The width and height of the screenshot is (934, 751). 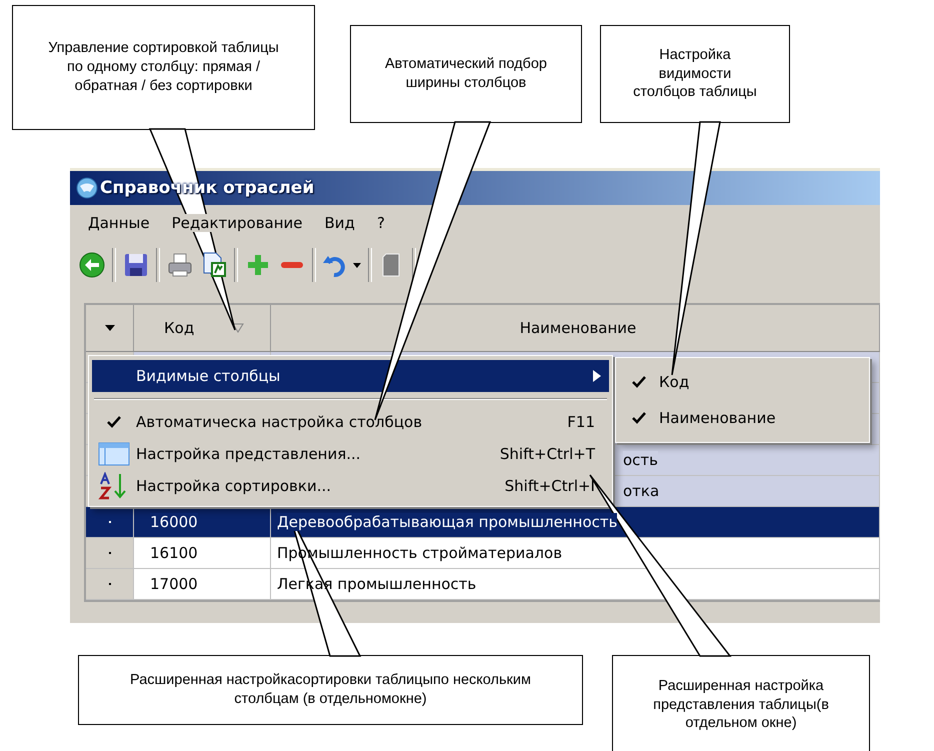 I want to click on menu-item: Автоматическа настройка столбцов F11, so click(x=350, y=422).